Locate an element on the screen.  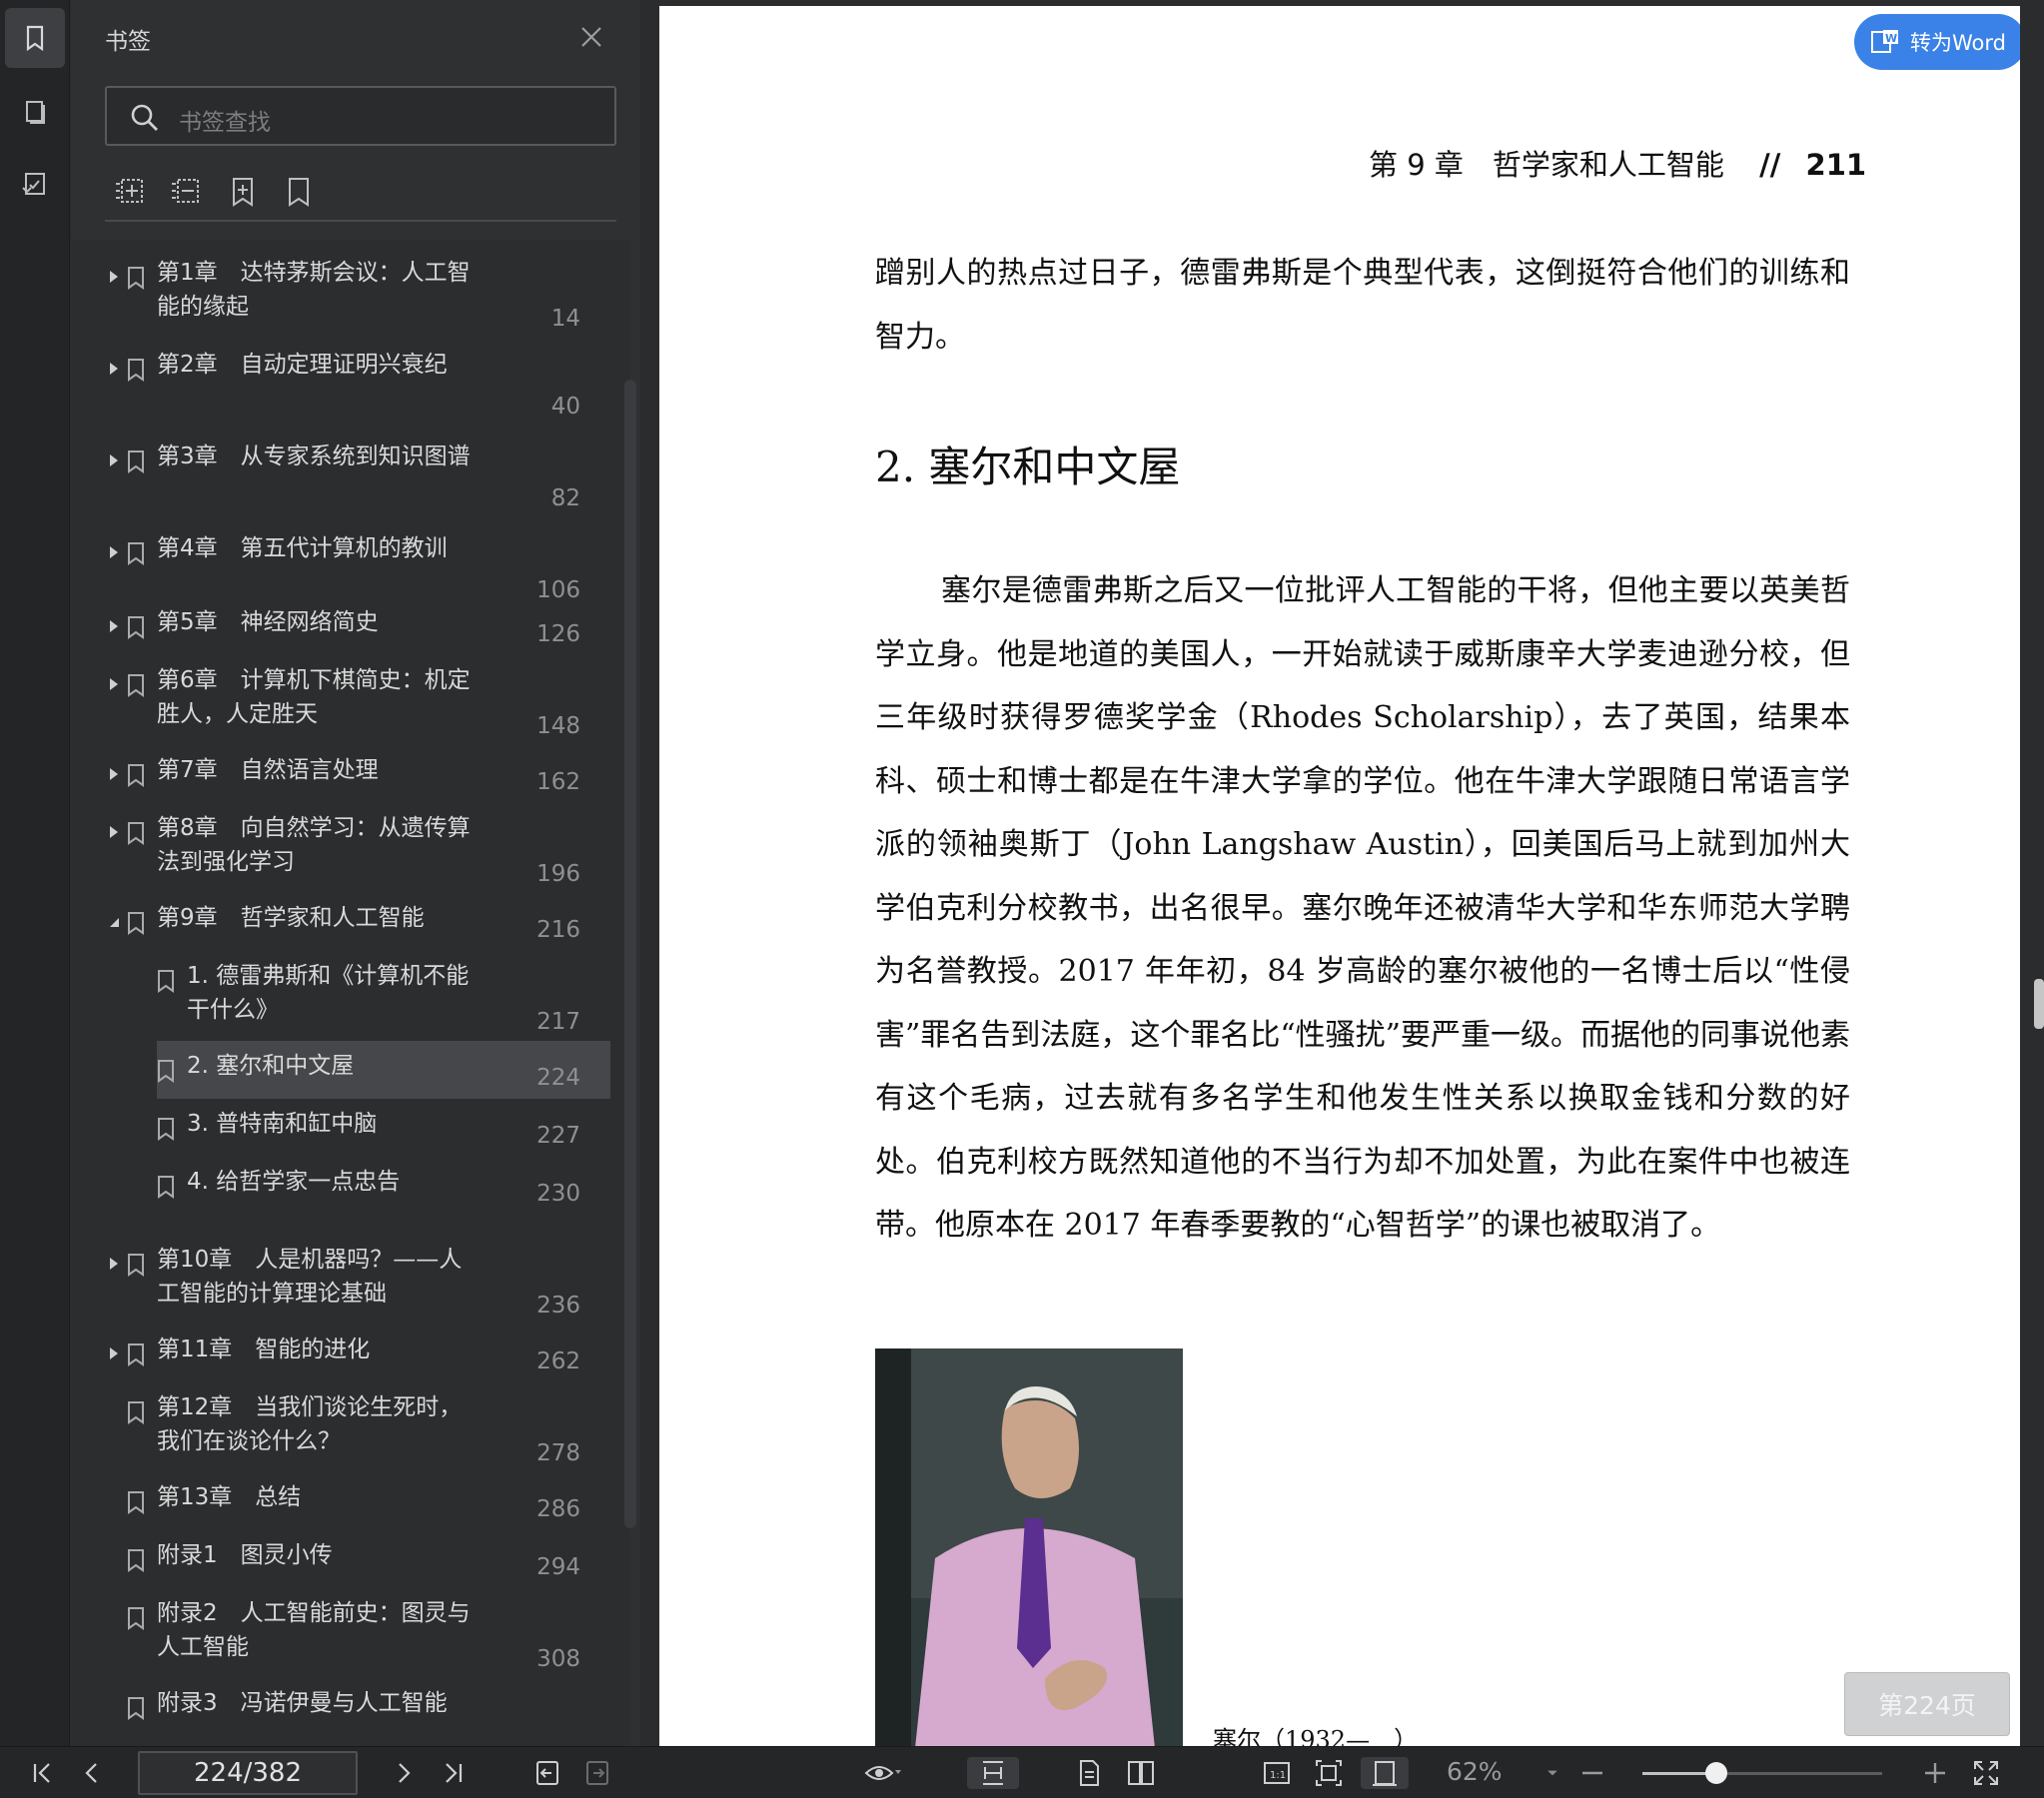
fit-width-button is located at coordinates (1385, 1773).